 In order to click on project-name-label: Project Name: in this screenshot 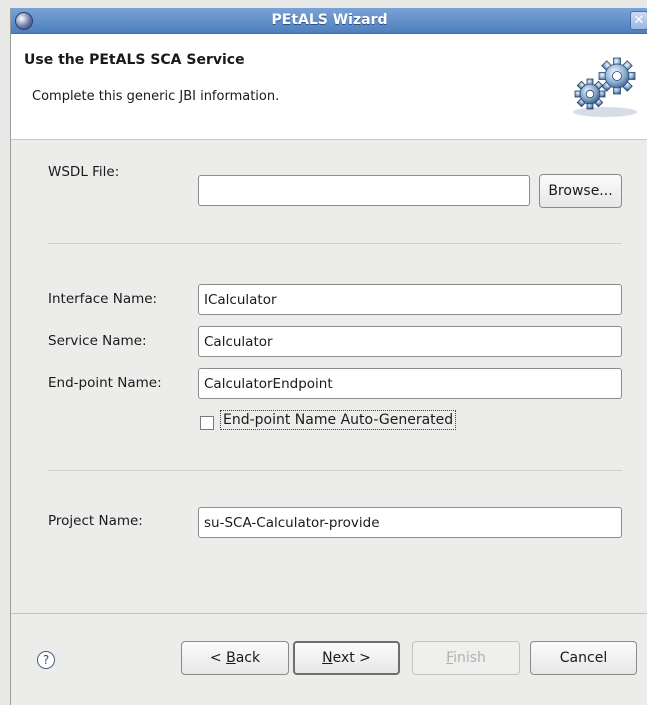, I will do `click(95, 521)`.